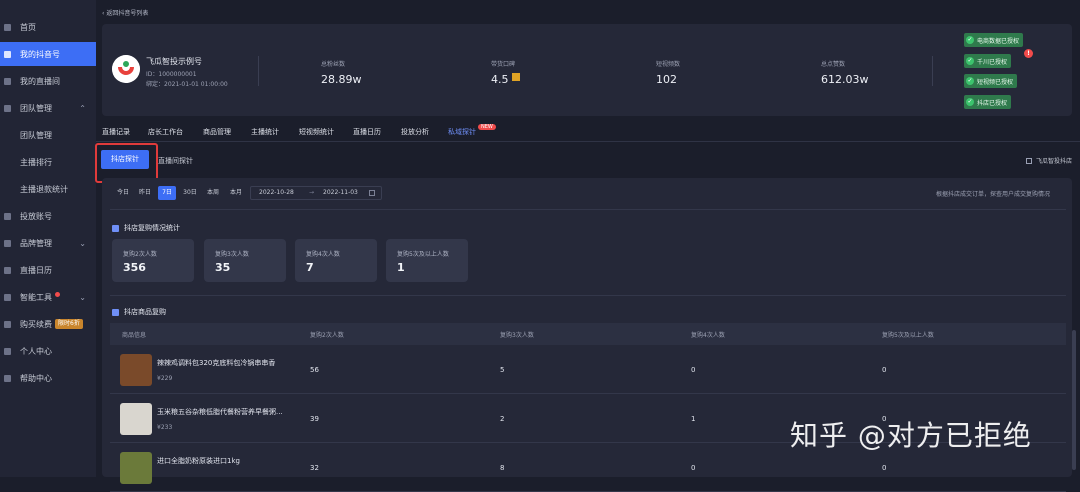  What do you see at coordinates (1028, 53) in the screenshot?
I see `warning-icon: !` at bounding box center [1028, 53].